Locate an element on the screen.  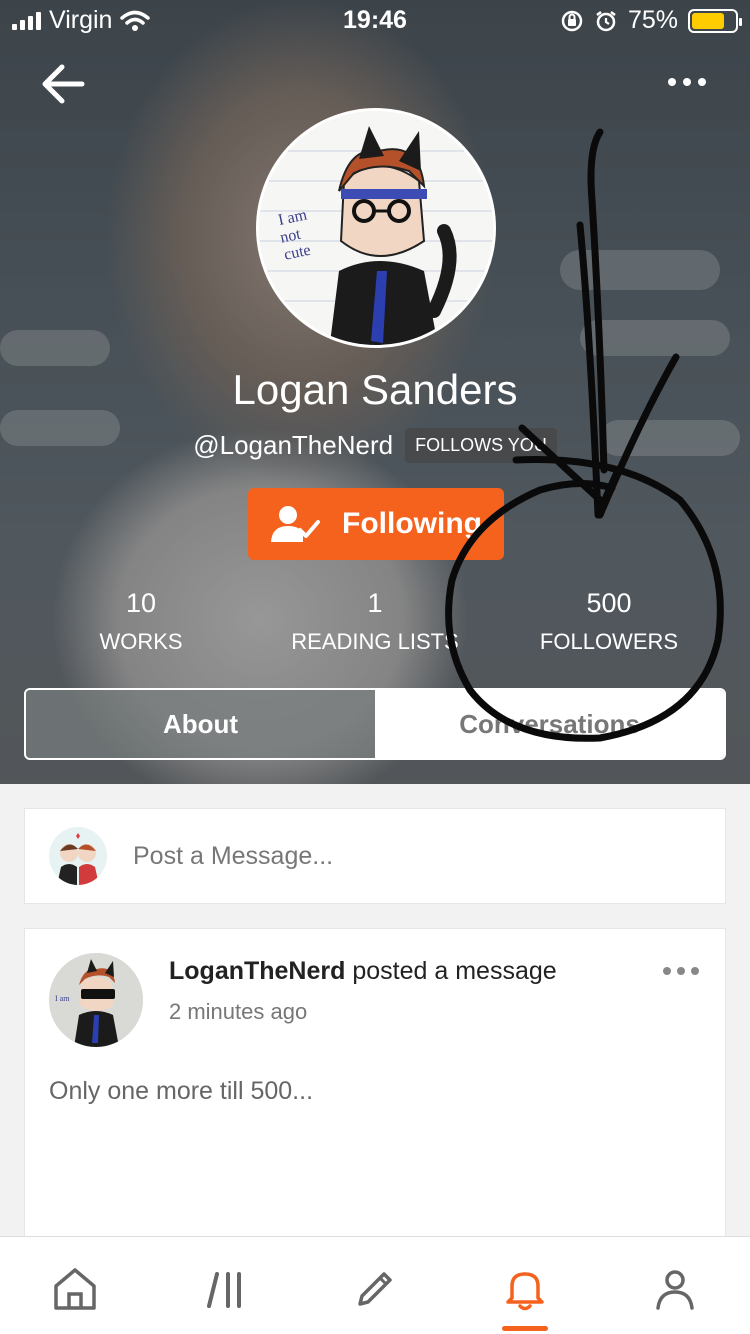
nav-notifications is located at coordinates (525, 1289).